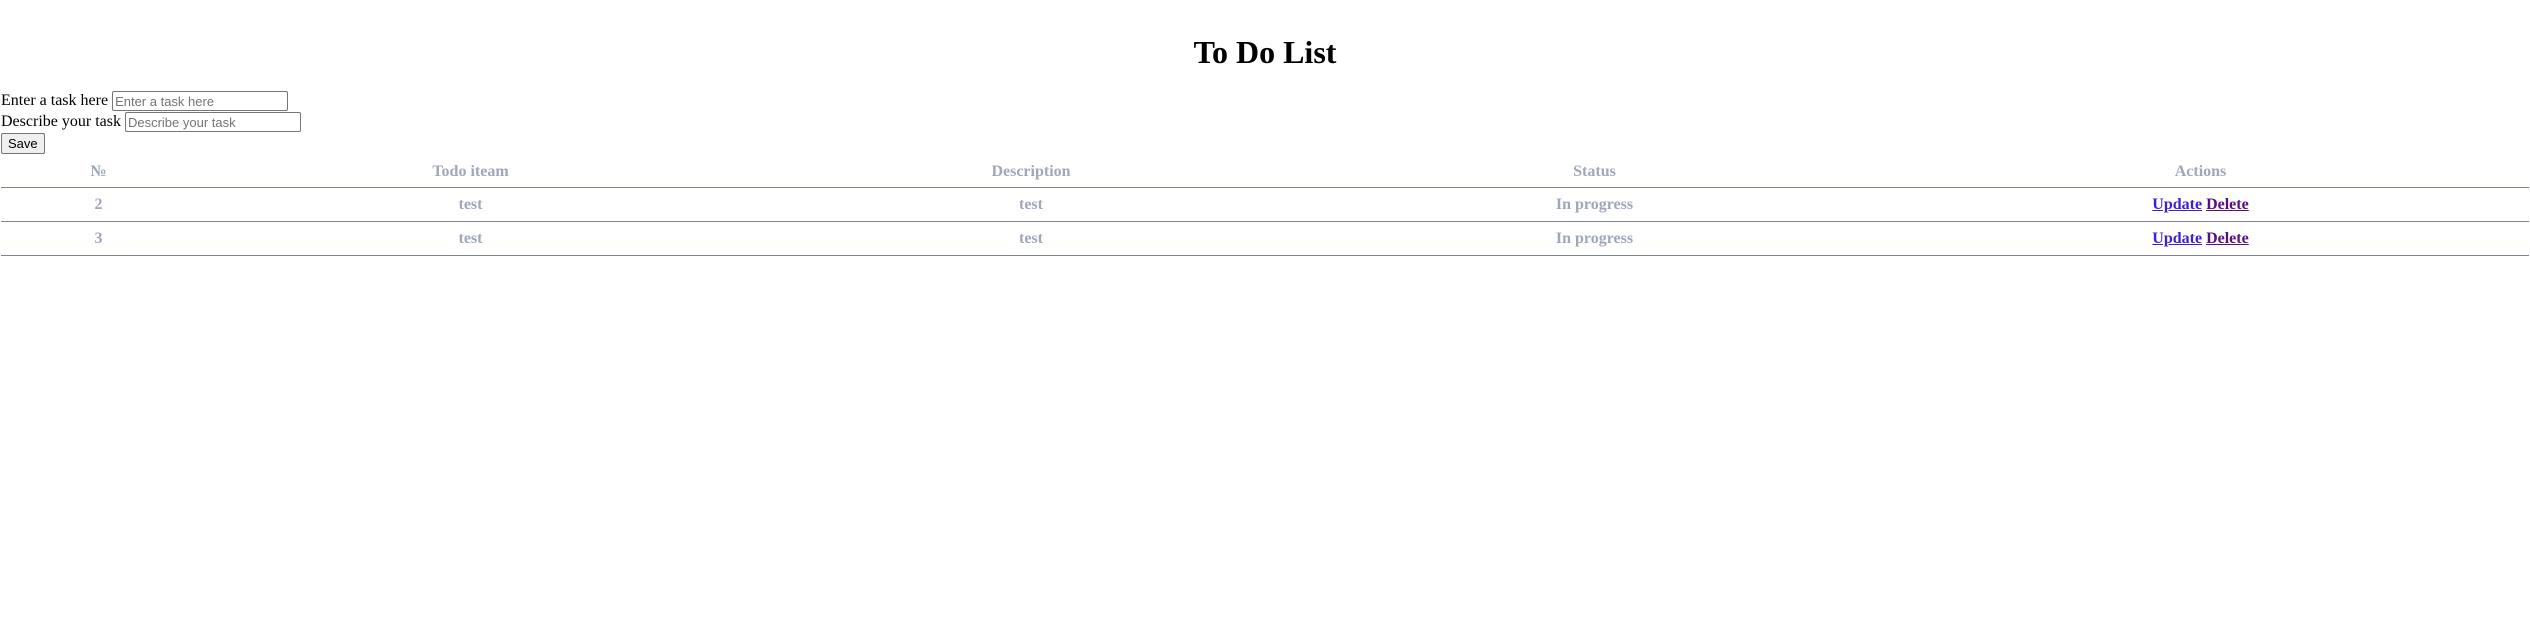  I want to click on row-number: 3, so click(98, 238).